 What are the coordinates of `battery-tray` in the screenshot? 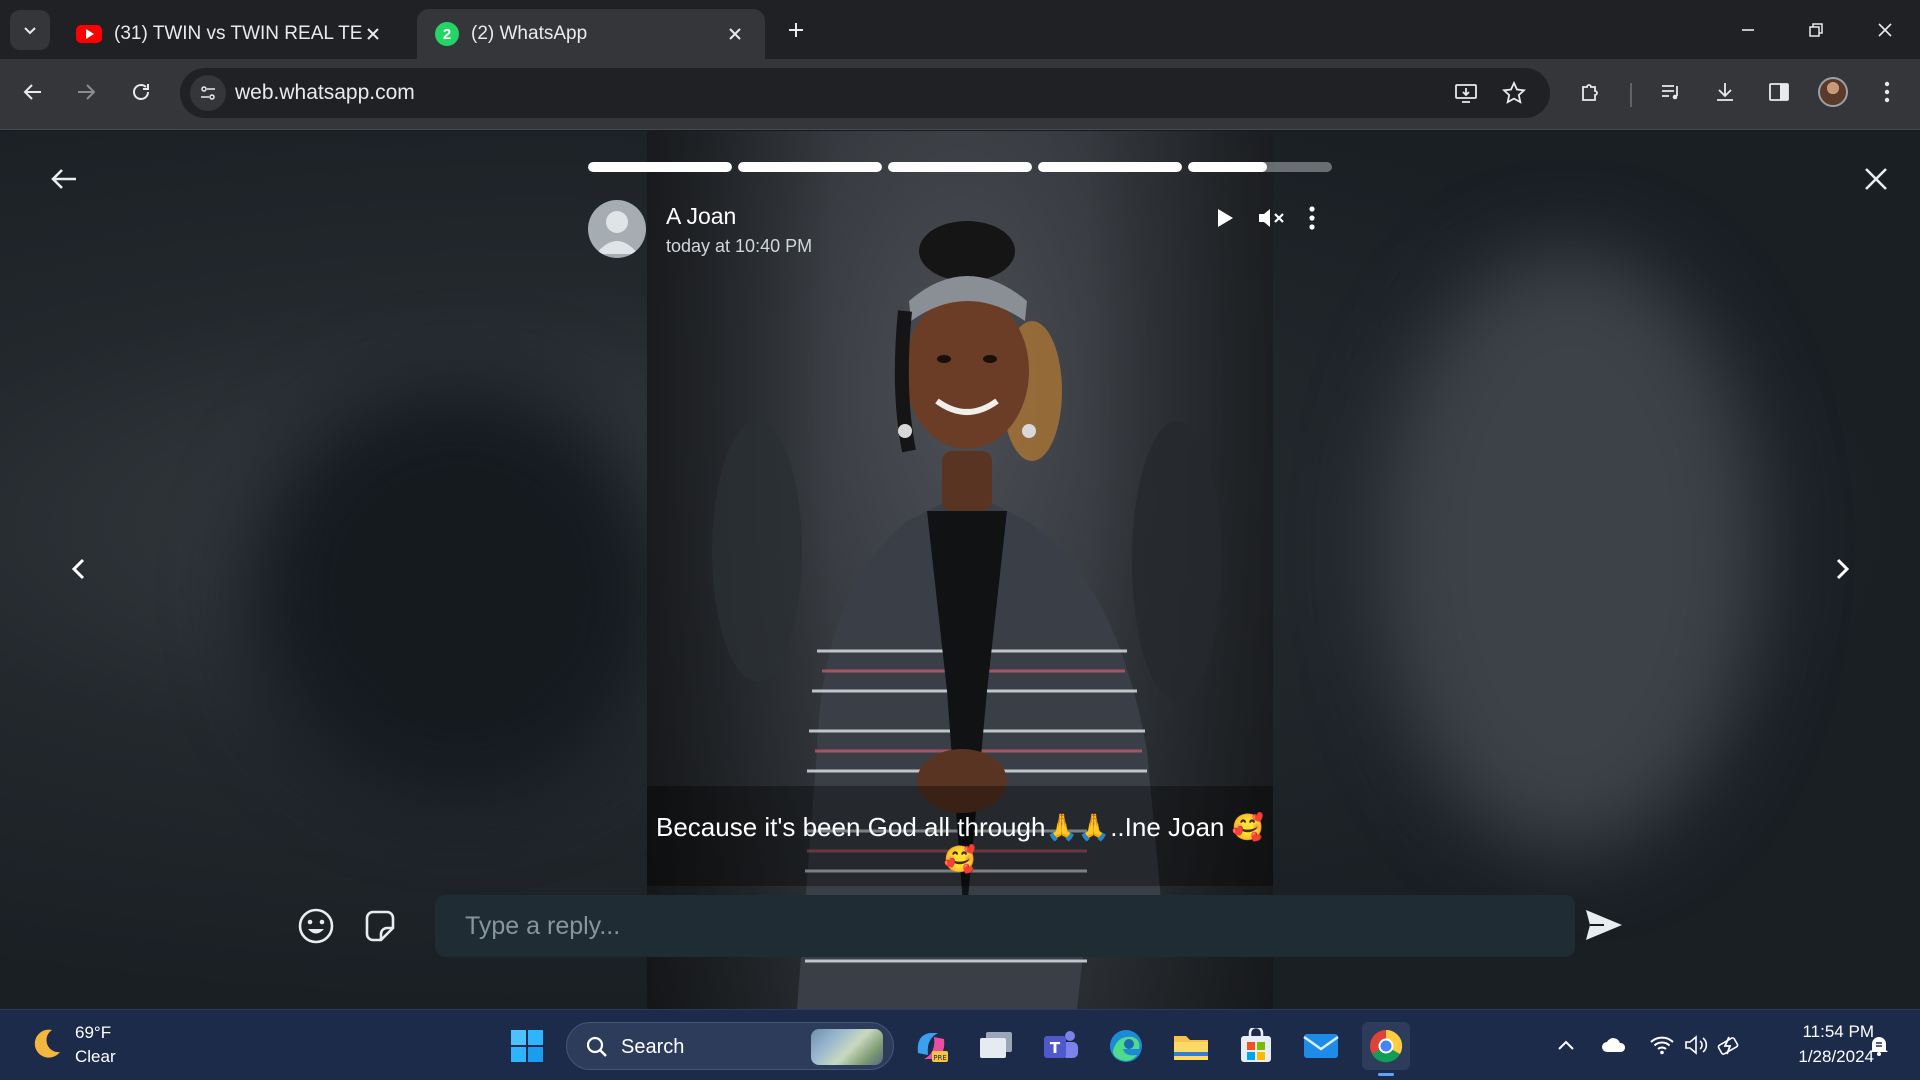 It's located at (1730, 1045).